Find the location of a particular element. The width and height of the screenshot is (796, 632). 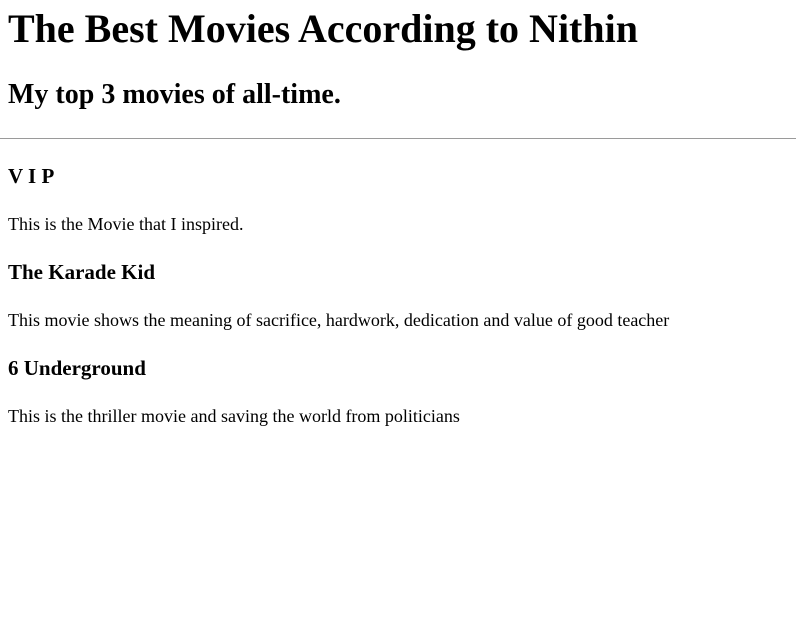

movie-title-1: V I P is located at coordinates (31, 176).